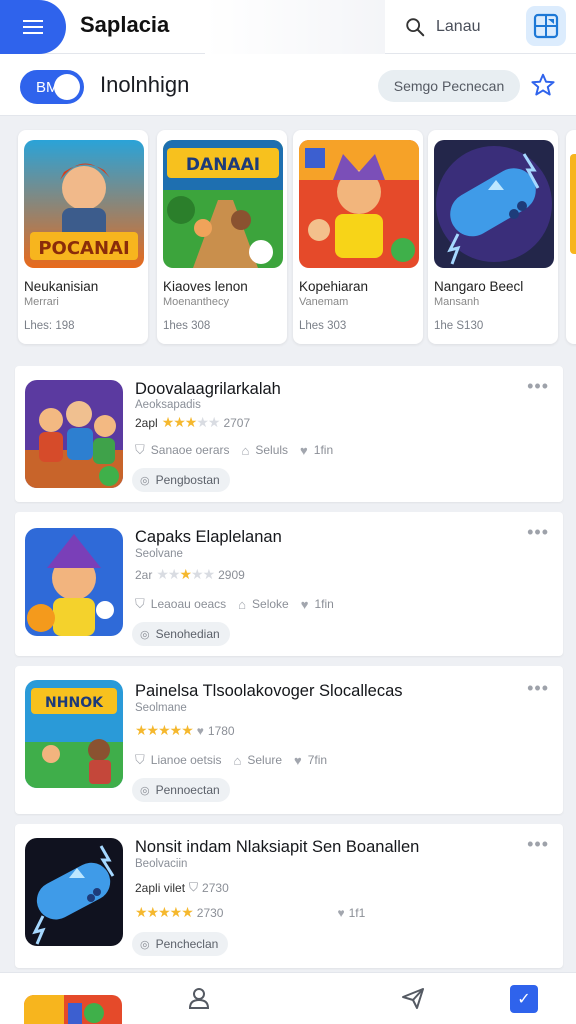 Image resolution: width=576 pixels, height=1024 pixels. What do you see at coordinates (270, 604) in the screenshot?
I see `meta-b: Seloke` at bounding box center [270, 604].